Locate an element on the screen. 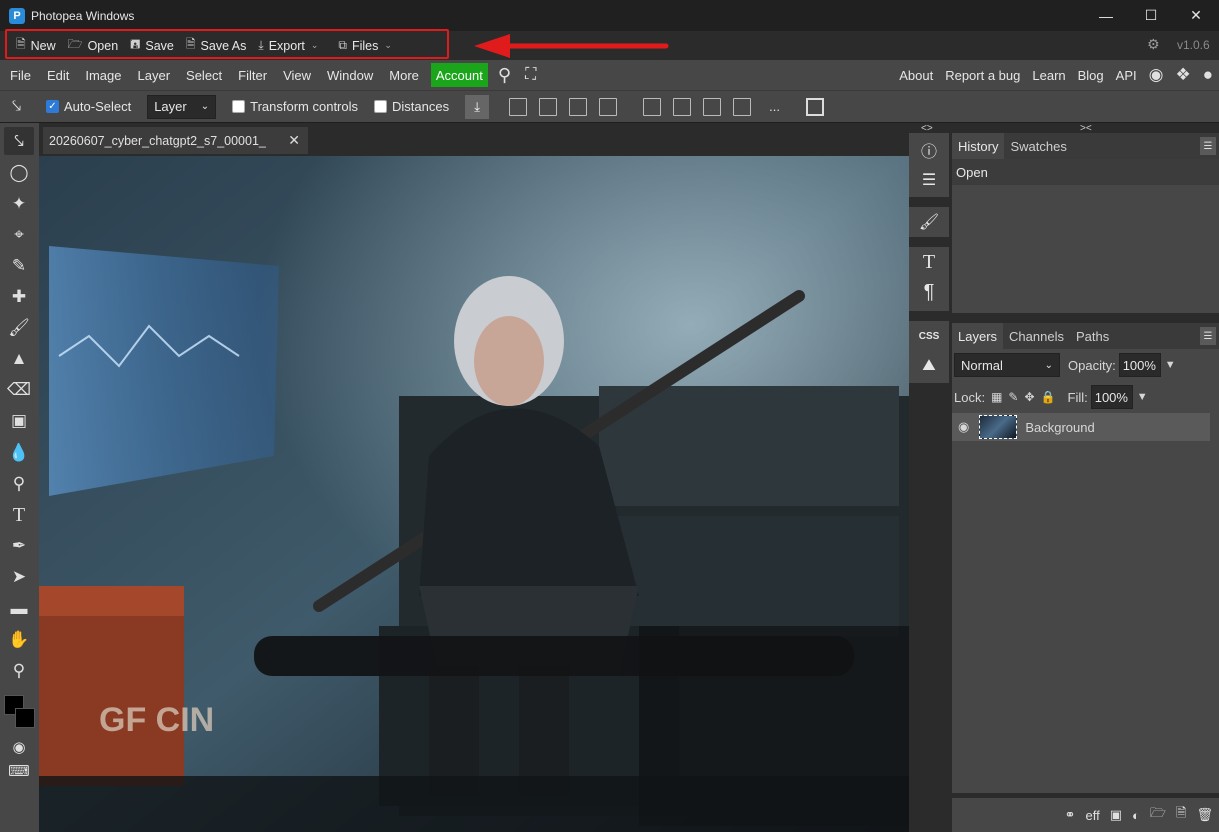 This screenshot has width=1219, height=832. reddit-icon: ◉ is located at coordinates (1156, 75).